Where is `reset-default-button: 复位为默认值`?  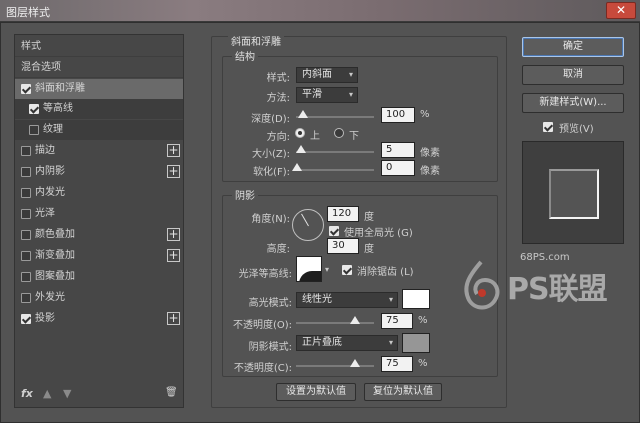
reset-default-button: 复位为默认值 is located at coordinates (403, 392).